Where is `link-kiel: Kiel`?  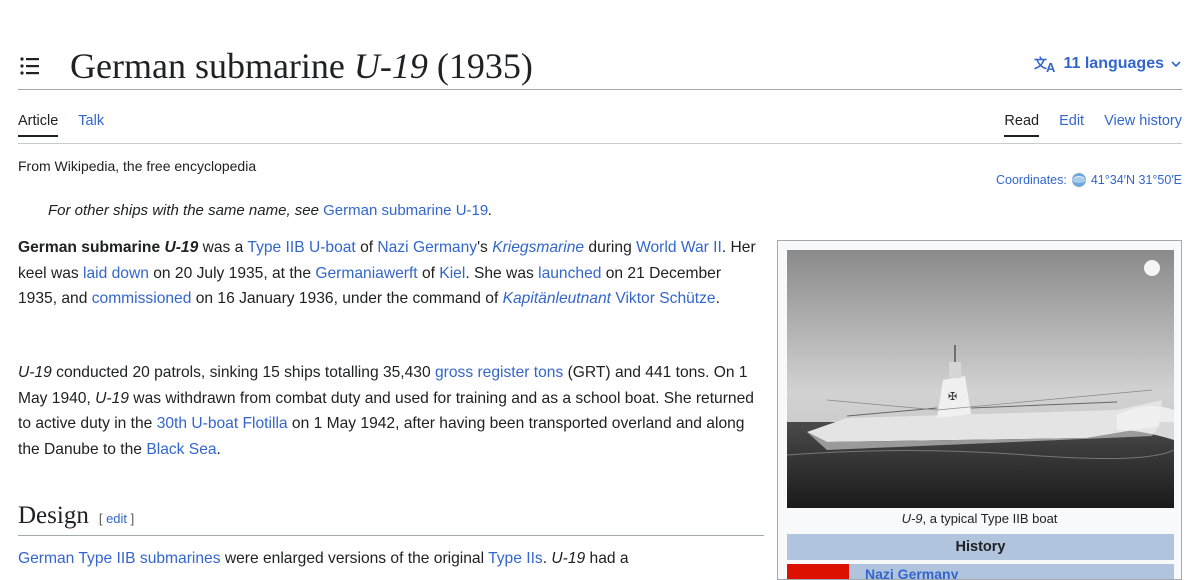 link-kiel: Kiel is located at coordinates (452, 273).